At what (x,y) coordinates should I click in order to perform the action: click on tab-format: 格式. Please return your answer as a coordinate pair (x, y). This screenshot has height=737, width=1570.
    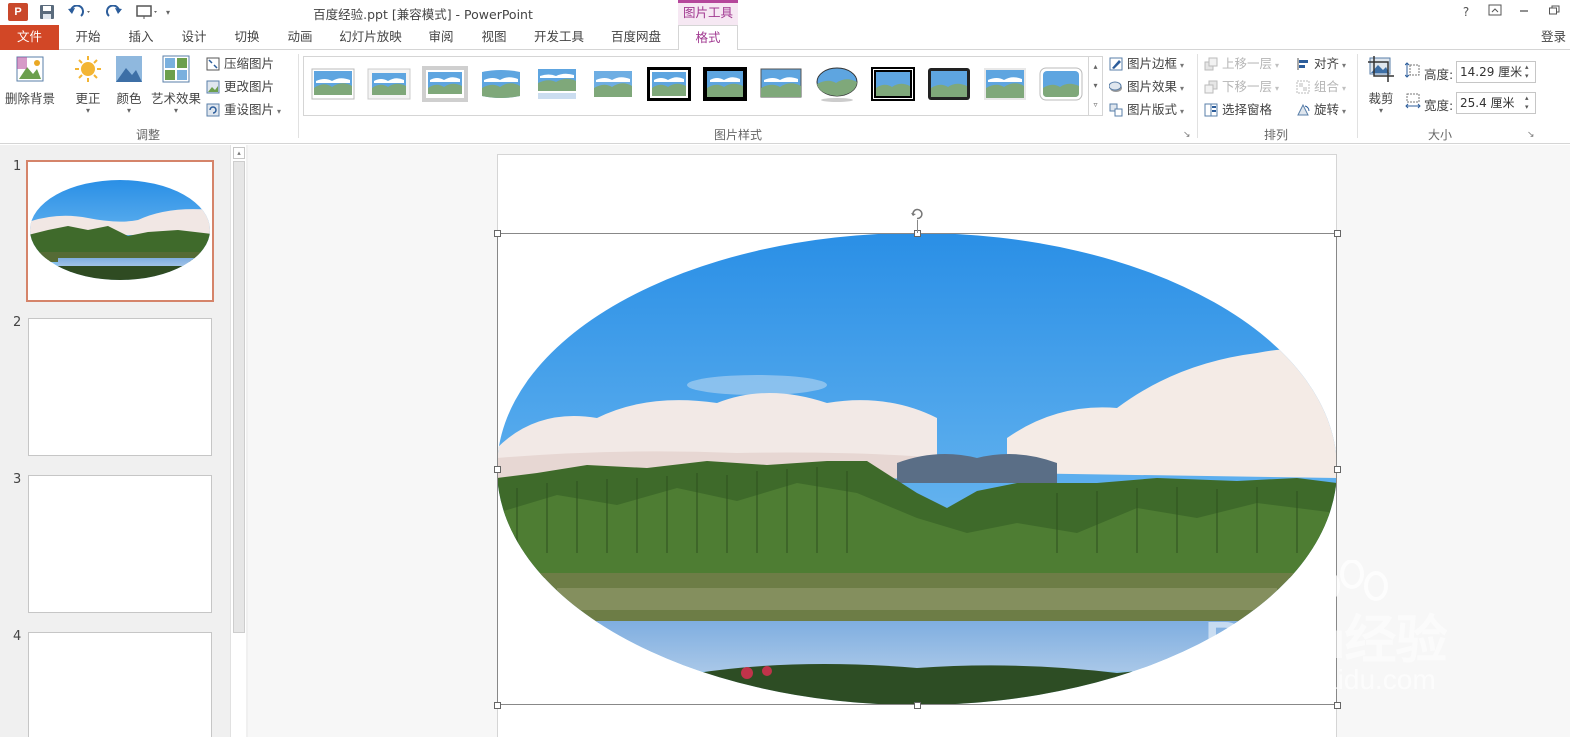
    Looking at the image, I should click on (708, 38).